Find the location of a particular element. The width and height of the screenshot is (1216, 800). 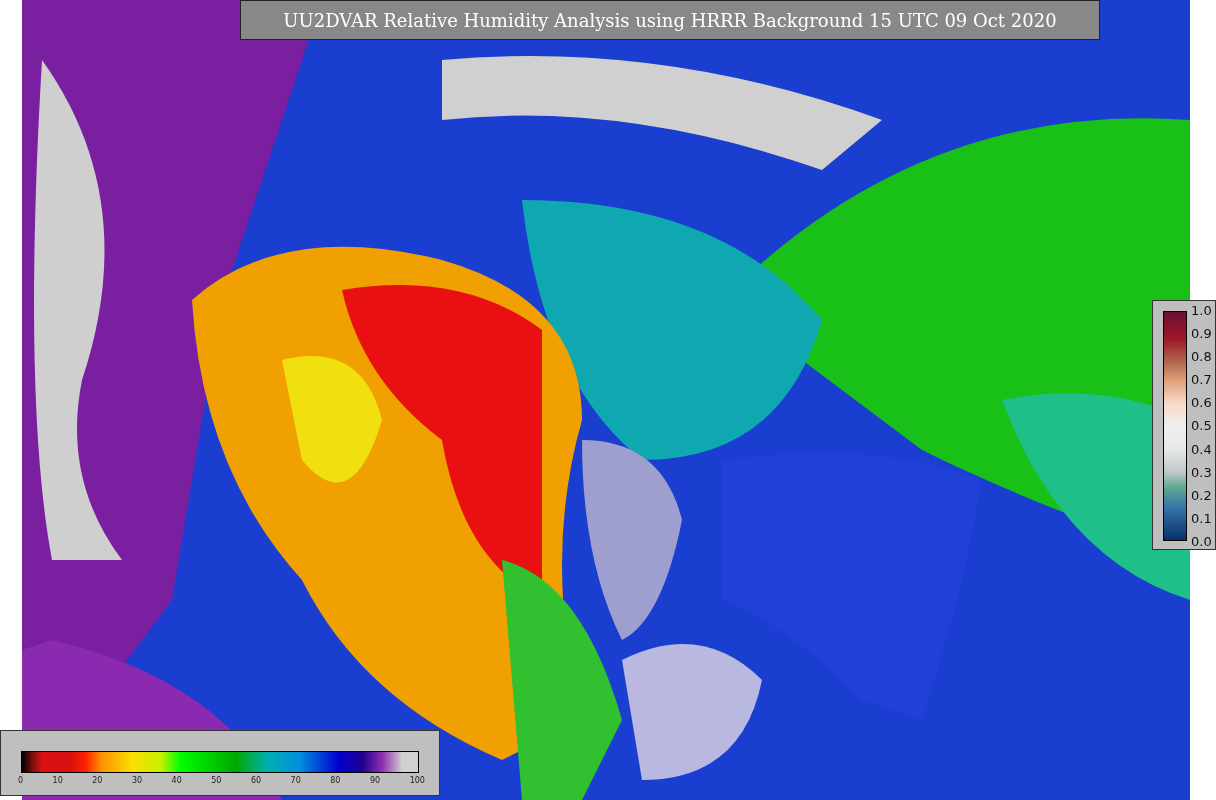

tick-label: 0.9 is located at coordinates (1201, 334).